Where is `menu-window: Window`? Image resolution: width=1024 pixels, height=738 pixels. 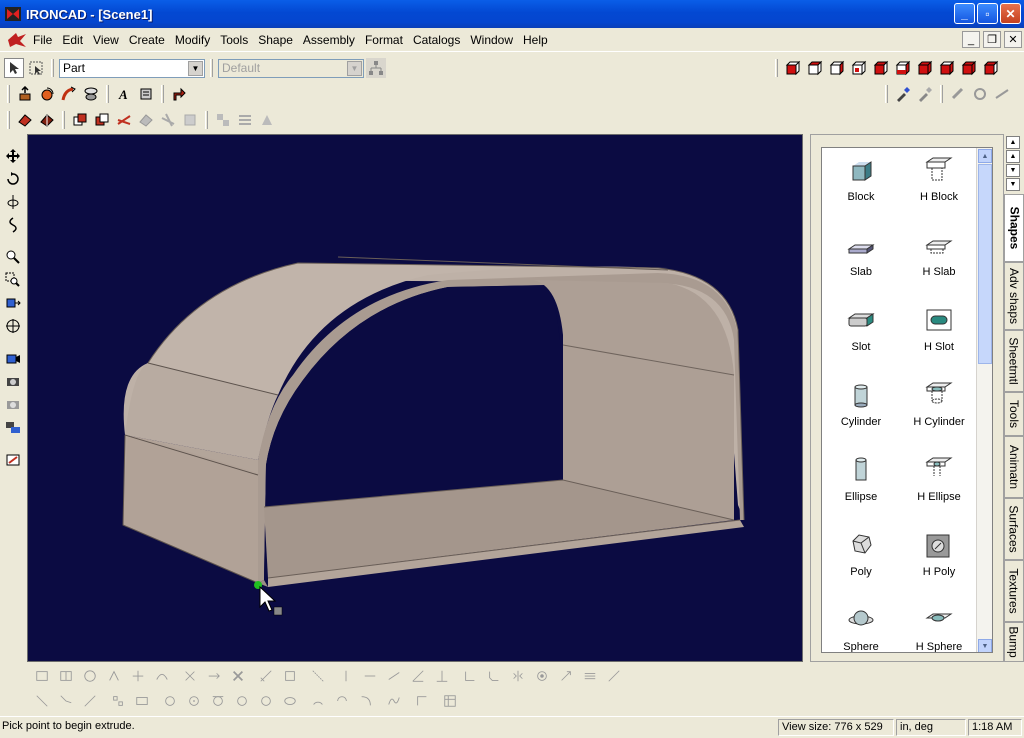
menu-window: Window is located at coordinates (491, 40).